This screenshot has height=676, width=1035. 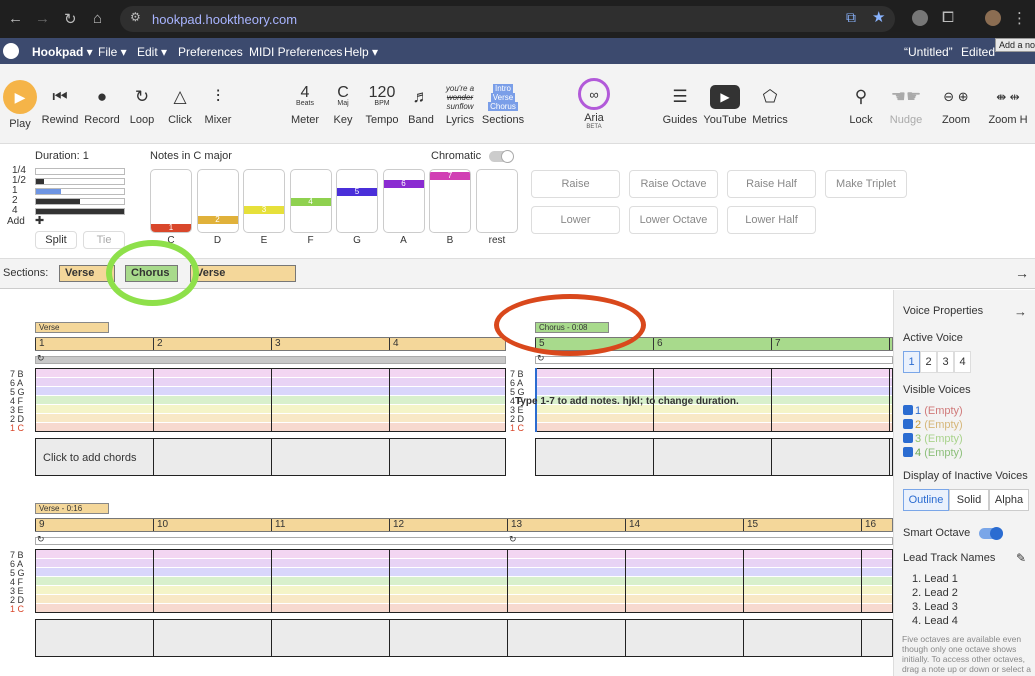 What do you see at coordinates (673, 184) in the screenshot?
I see `raise-octave-button: Raise Octave` at bounding box center [673, 184].